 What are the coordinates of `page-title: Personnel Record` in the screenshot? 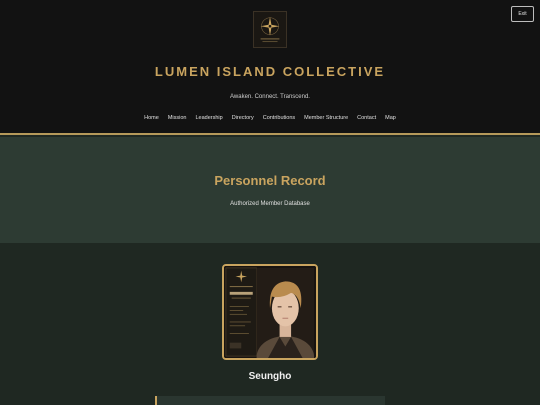 It's located at (270, 180).